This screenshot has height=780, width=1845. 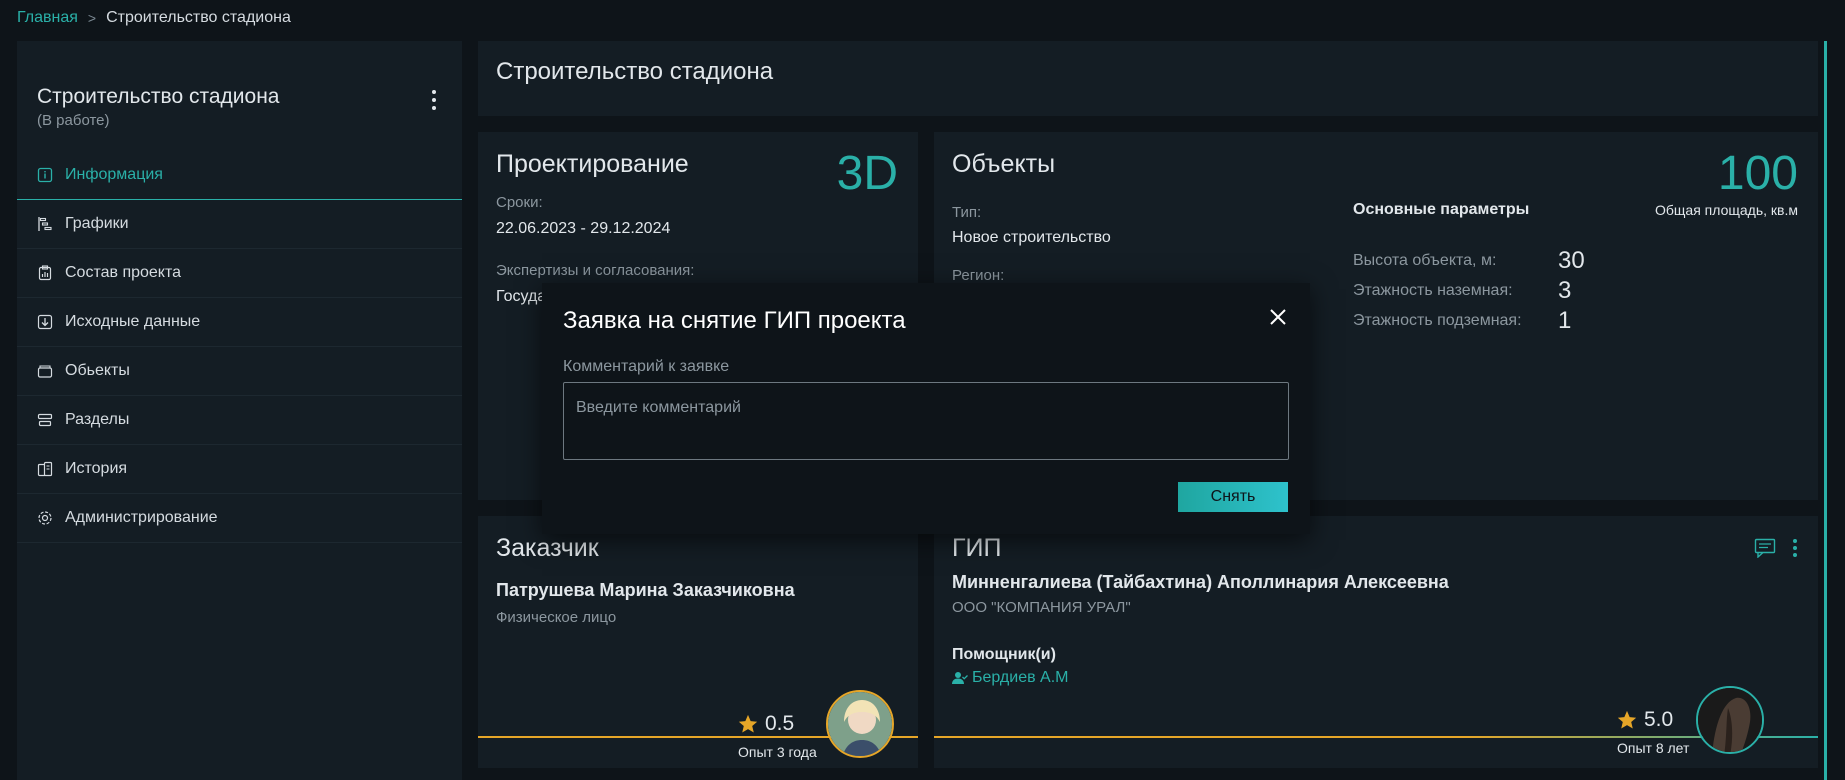 I want to click on project-status: (В работе), so click(x=73, y=120).